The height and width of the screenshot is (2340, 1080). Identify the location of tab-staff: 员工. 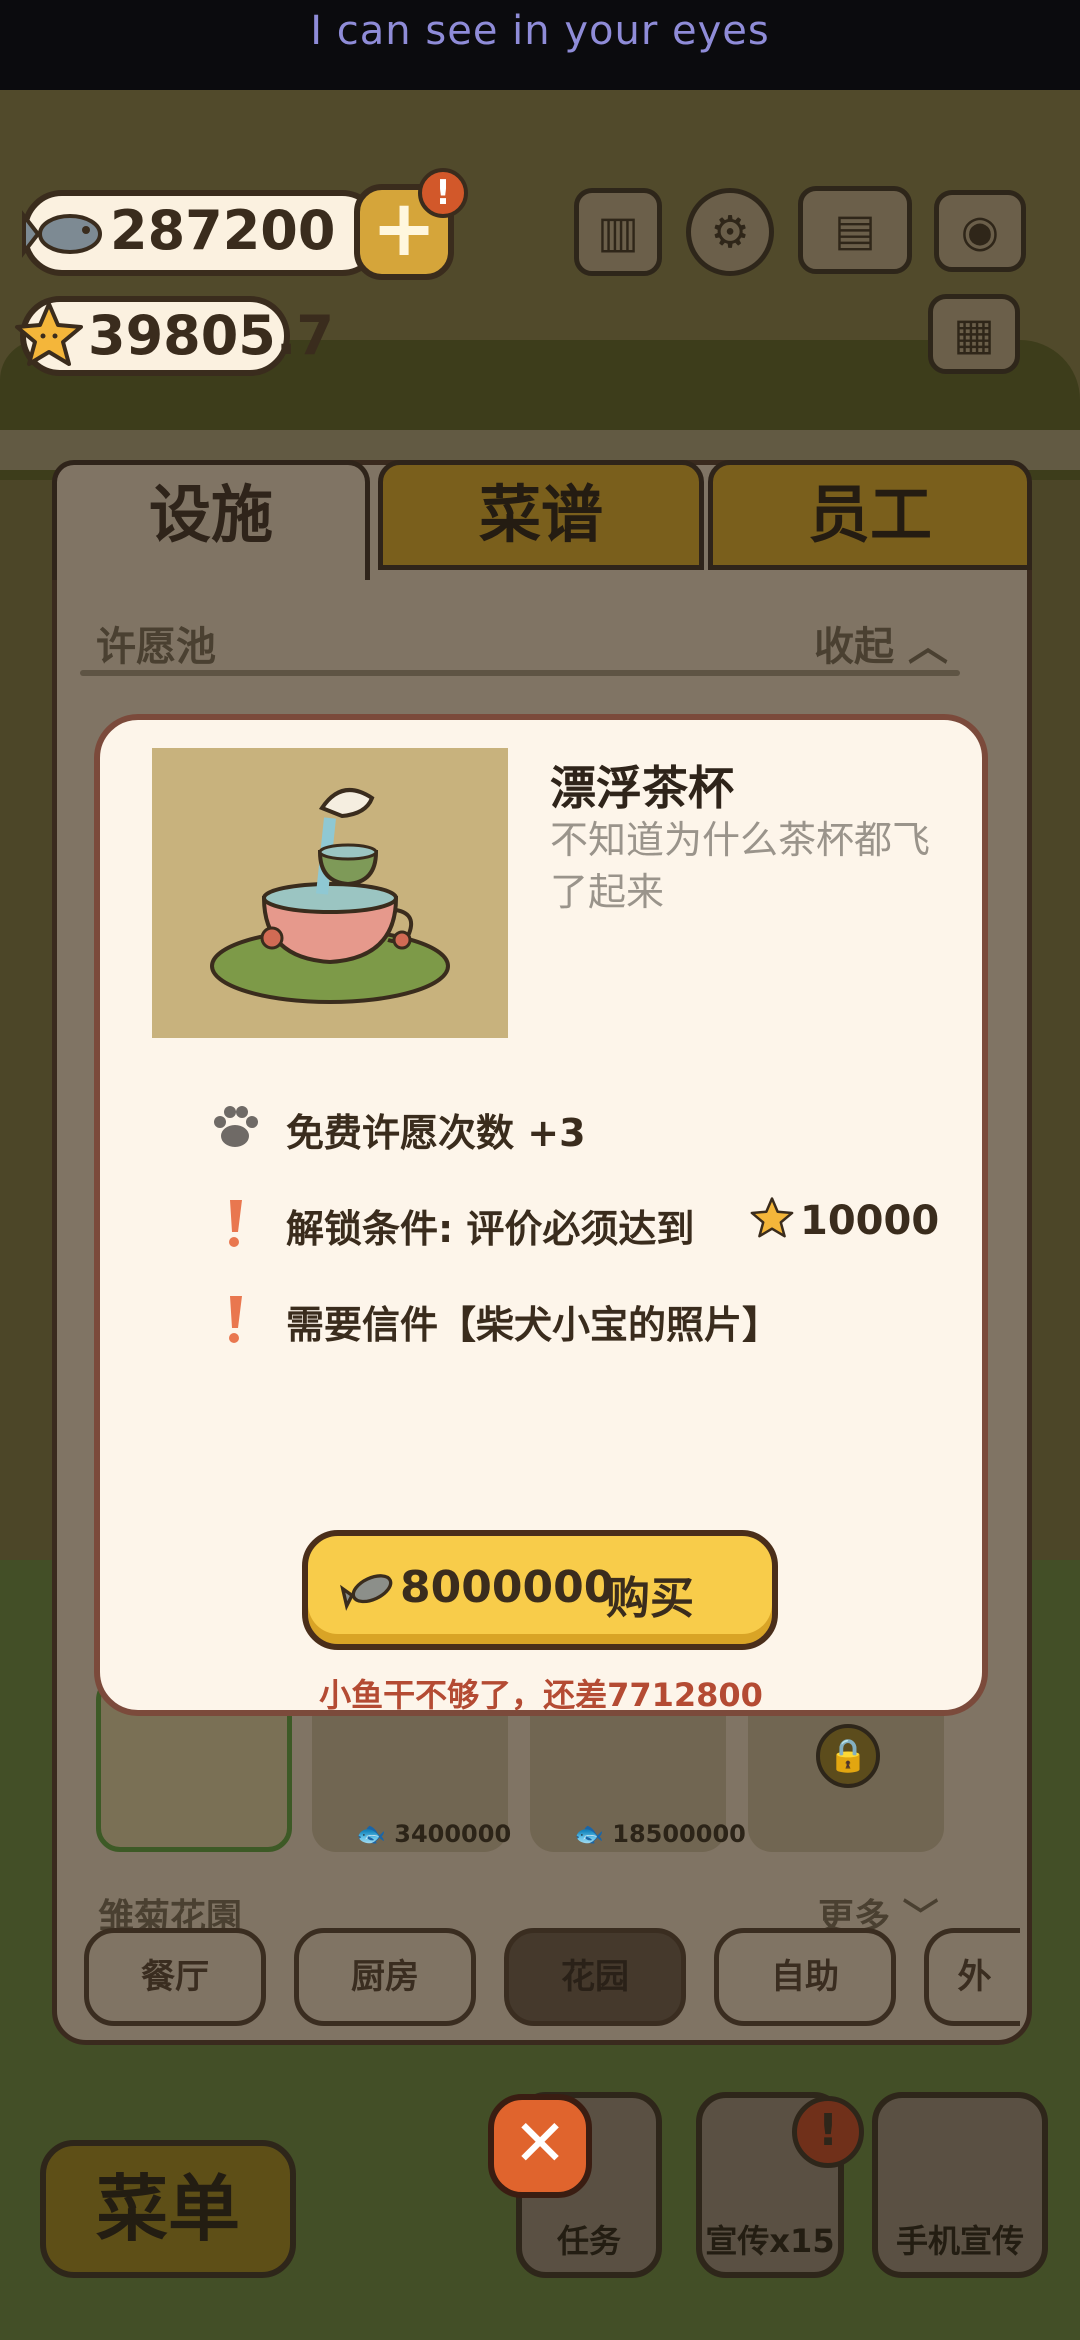
(870, 515).